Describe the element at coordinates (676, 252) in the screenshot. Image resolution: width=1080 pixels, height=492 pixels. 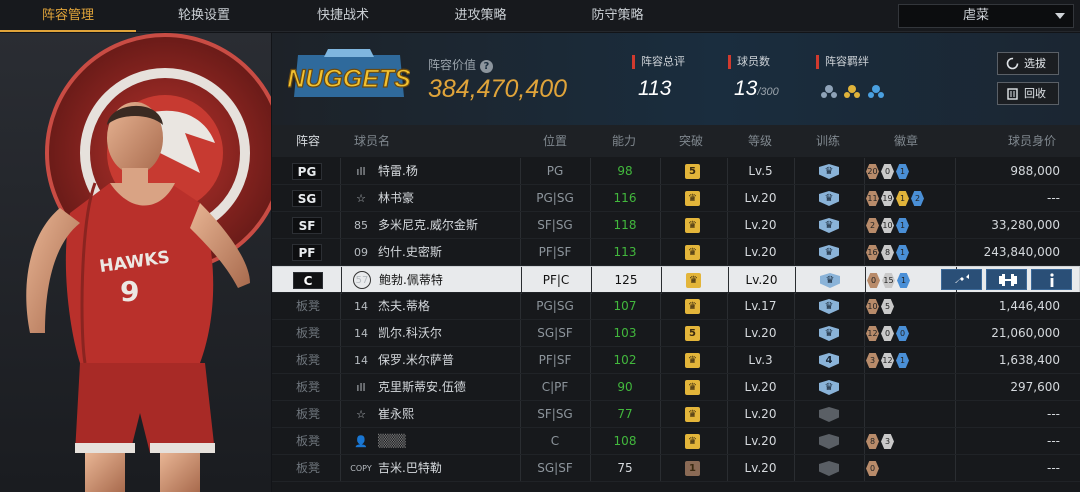
I see `table-row: PF 09 约什.史密斯 PF|SF 113 ♛ Lv.20 ♛ 16 8 1 243,840,000` at that location.